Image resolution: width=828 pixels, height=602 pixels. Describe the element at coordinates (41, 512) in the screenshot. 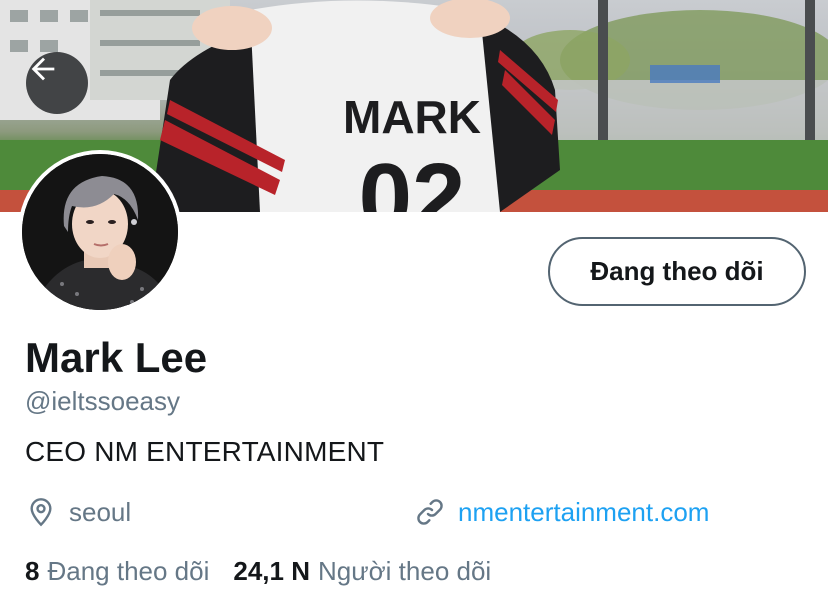

I see `location-pin-icon` at that location.